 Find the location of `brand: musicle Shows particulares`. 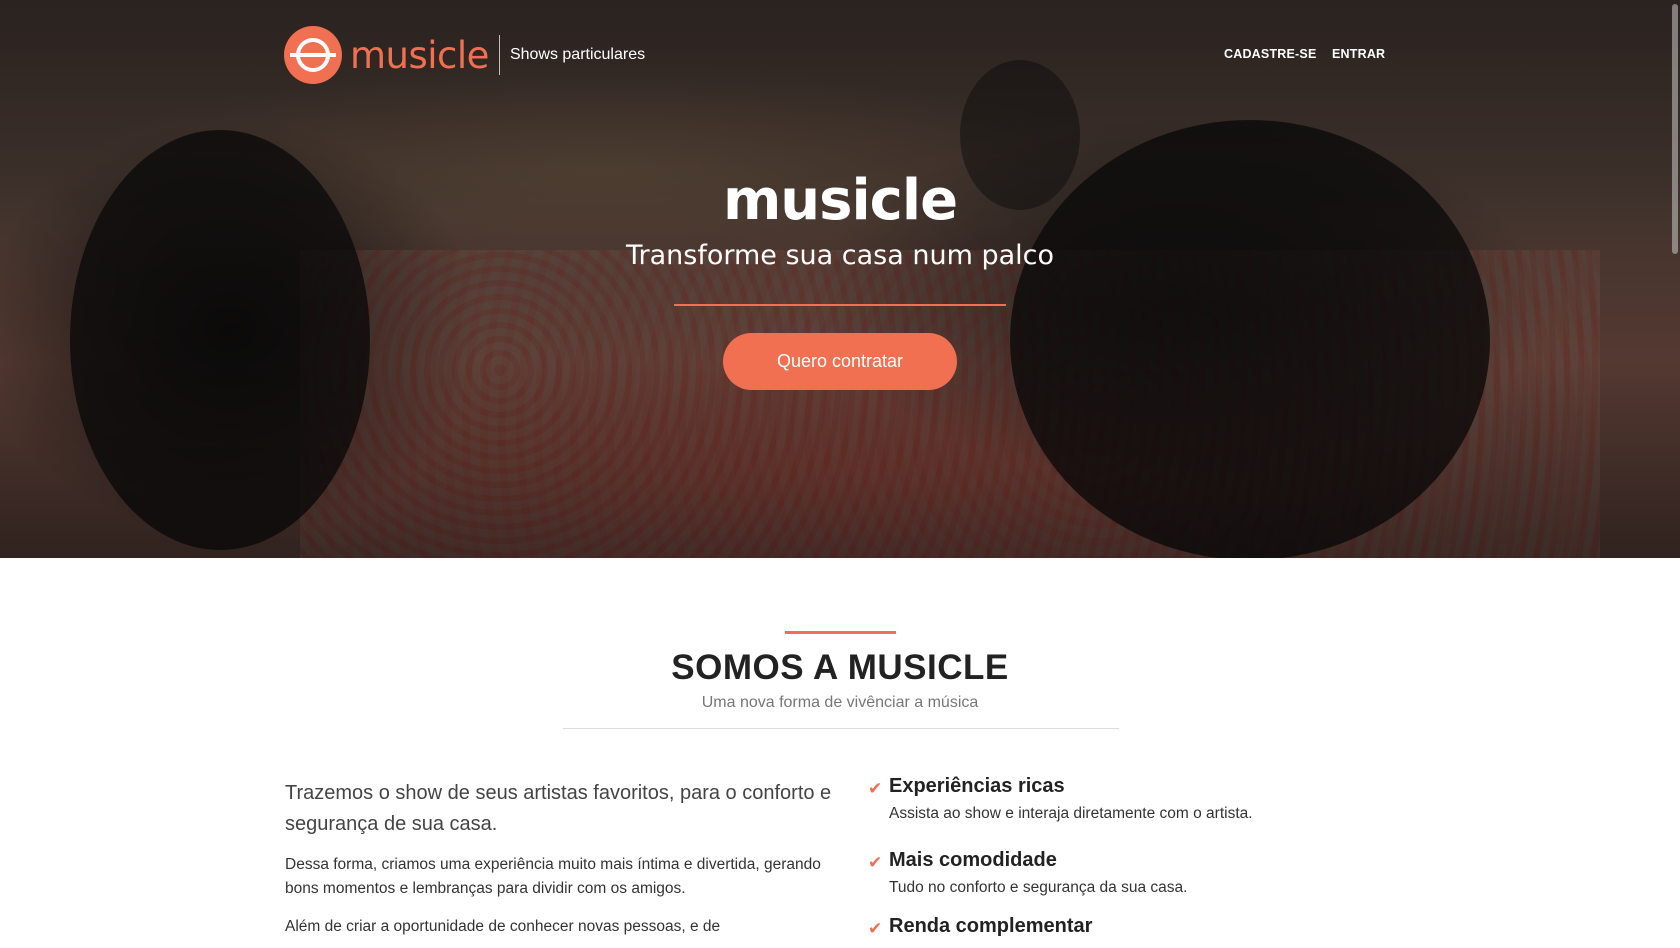

brand: musicle Shows particulares is located at coordinates (464, 55).